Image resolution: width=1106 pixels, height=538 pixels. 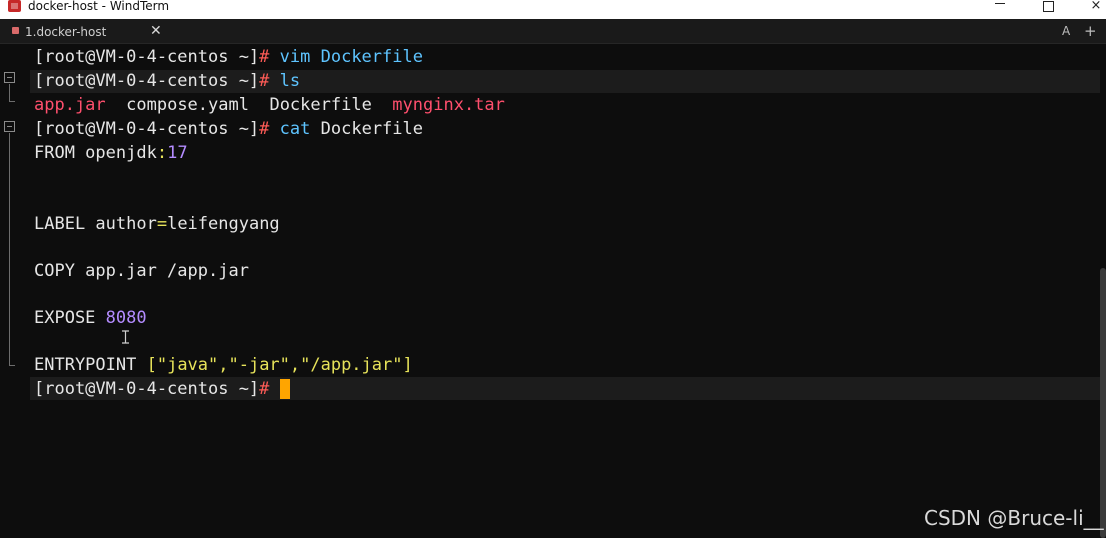 What do you see at coordinates (320, 105) in the screenshot?
I see `file-entry: Dockerfile` at bounding box center [320, 105].